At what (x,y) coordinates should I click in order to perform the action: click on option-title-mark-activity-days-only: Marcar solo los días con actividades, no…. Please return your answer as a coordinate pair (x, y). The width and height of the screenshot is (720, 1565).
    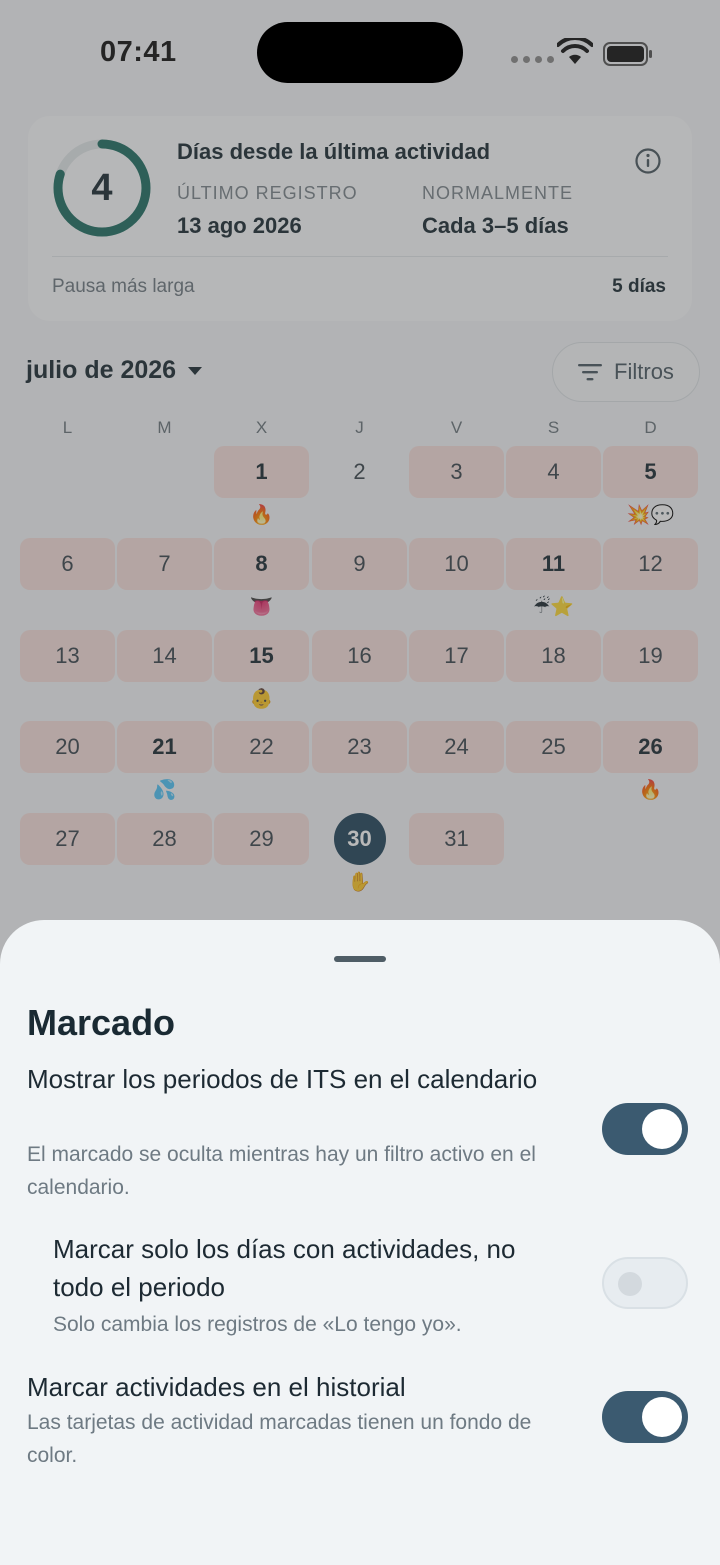
    Looking at the image, I should click on (284, 1268).